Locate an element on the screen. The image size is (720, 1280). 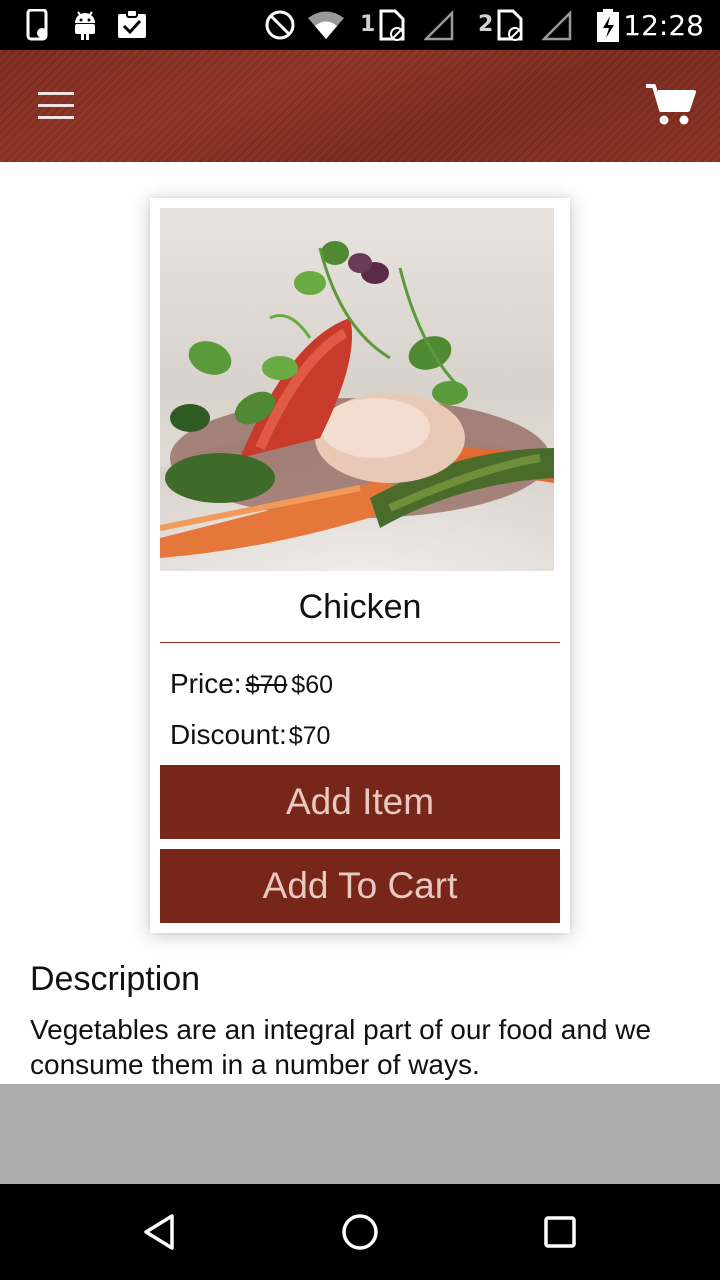
discount-label: Discount: is located at coordinates (228, 734).